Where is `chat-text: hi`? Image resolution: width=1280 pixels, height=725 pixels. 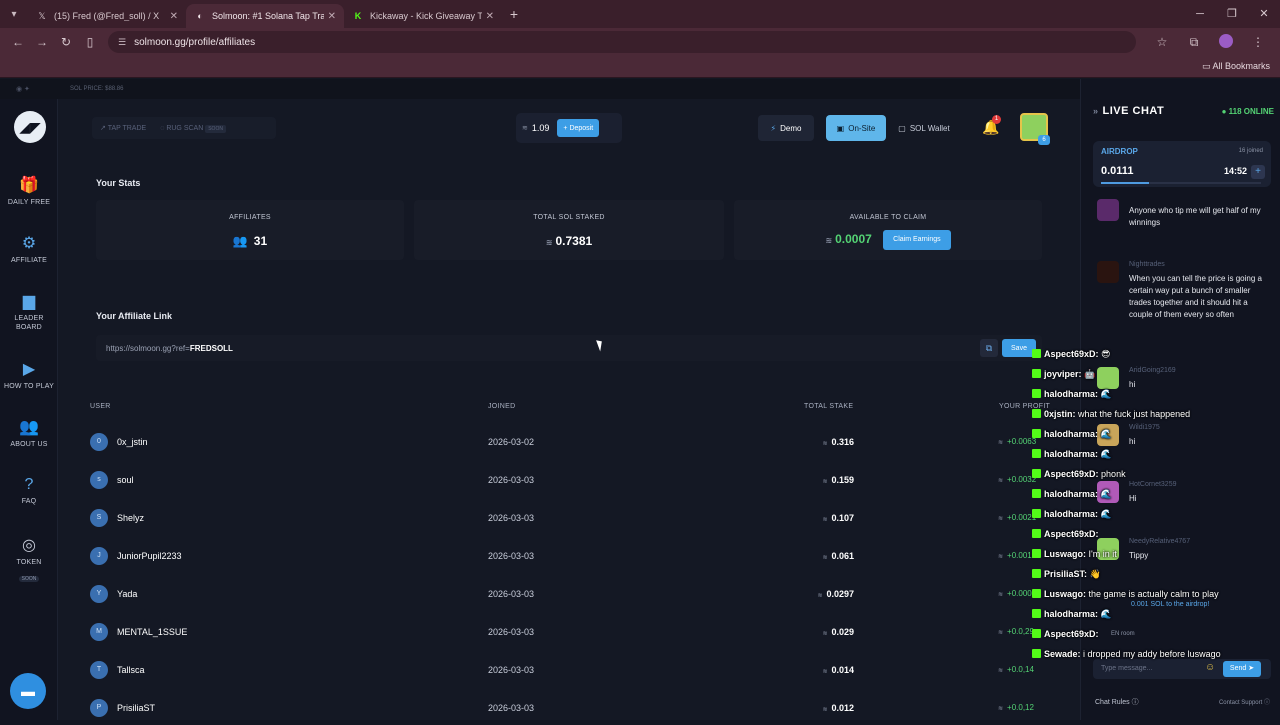 chat-text: hi is located at coordinates (1132, 441).